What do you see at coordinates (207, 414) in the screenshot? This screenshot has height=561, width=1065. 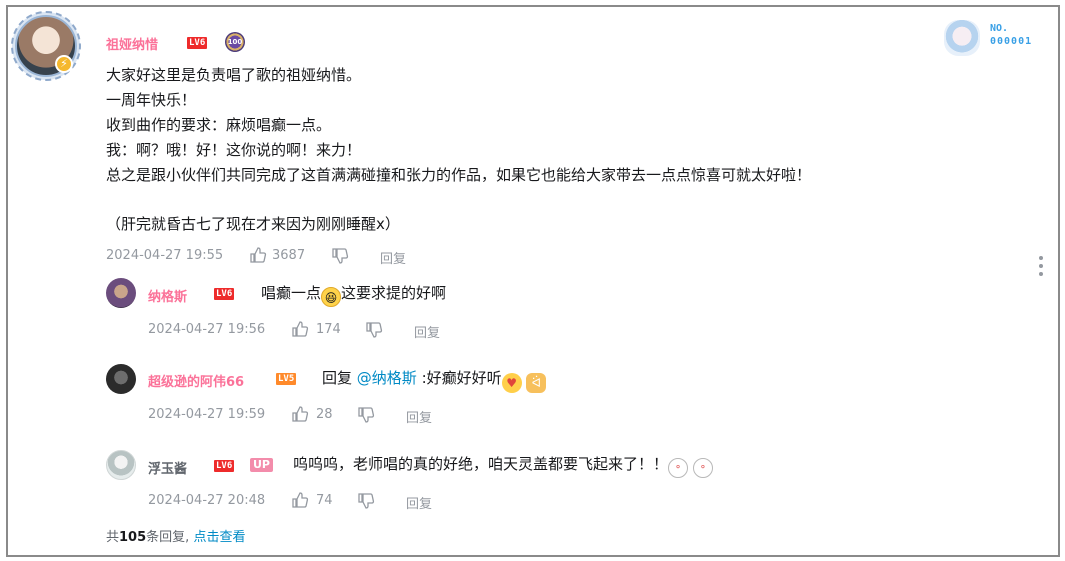 I see `reply-time: 2024-04-27 19:59` at bounding box center [207, 414].